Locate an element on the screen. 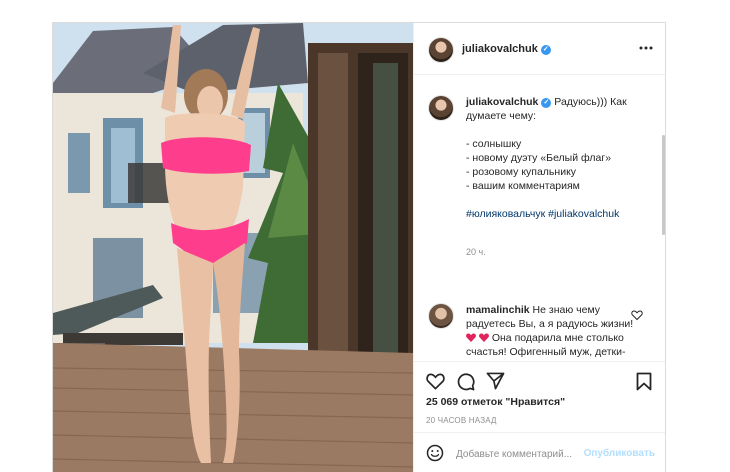 The image size is (730, 472). publish-button: Опубликовать is located at coordinates (619, 453).